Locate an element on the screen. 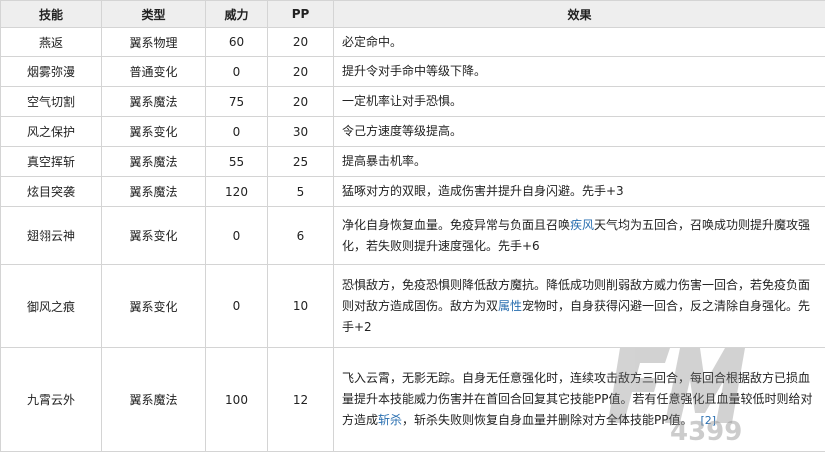  table-row: 炫目突袭 翼系魔法 120 5 猛啄对方的双眼，造成伤害并提升自身闪避。先手+3 is located at coordinates (412, 191).